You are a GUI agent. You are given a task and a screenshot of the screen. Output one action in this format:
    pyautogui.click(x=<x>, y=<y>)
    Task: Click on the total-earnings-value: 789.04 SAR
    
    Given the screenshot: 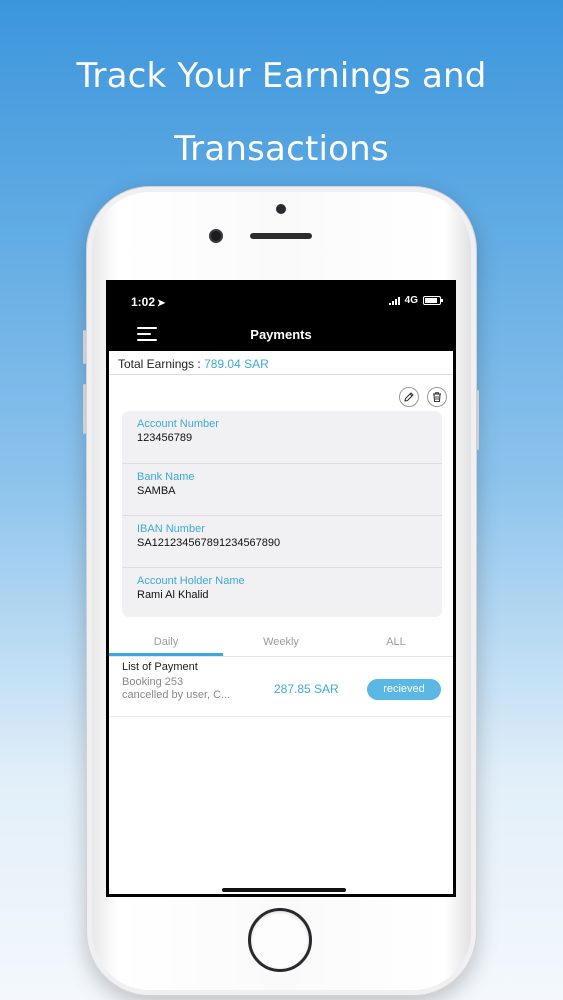 What is the action you would take?
    pyautogui.click(x=236, y=364)
    